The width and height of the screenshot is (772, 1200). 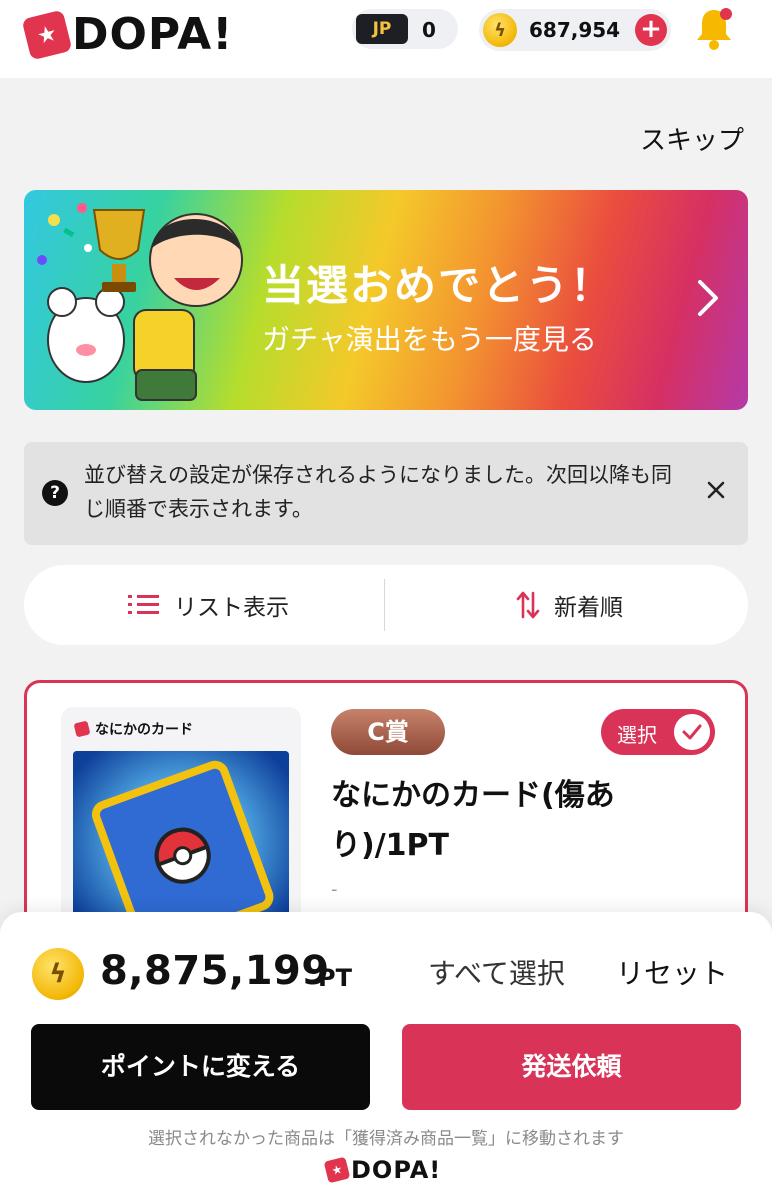 I want to click on view-sort-bar: リスト表示 新着順, so click(x=386, y=605).